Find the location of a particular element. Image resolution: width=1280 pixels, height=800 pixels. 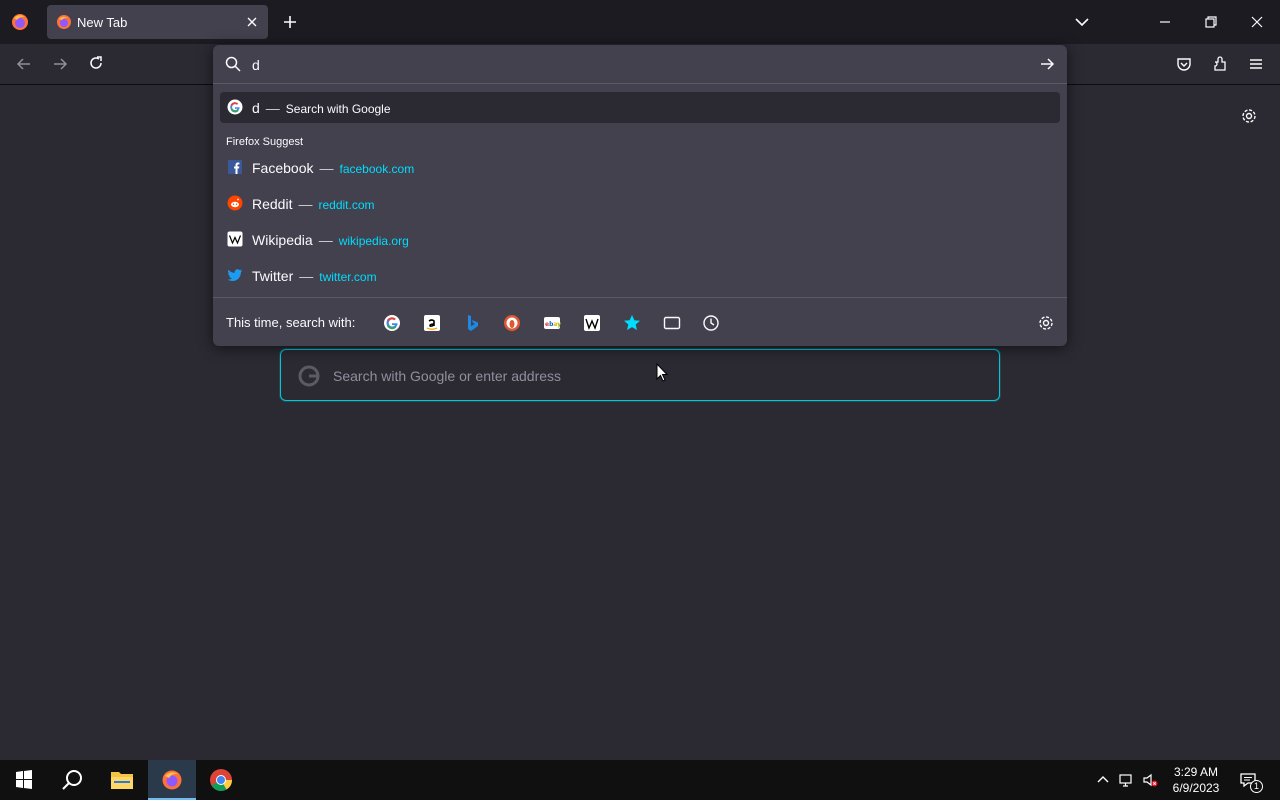

tab-new-tab: New Tab is located at coordinates (157, 22).